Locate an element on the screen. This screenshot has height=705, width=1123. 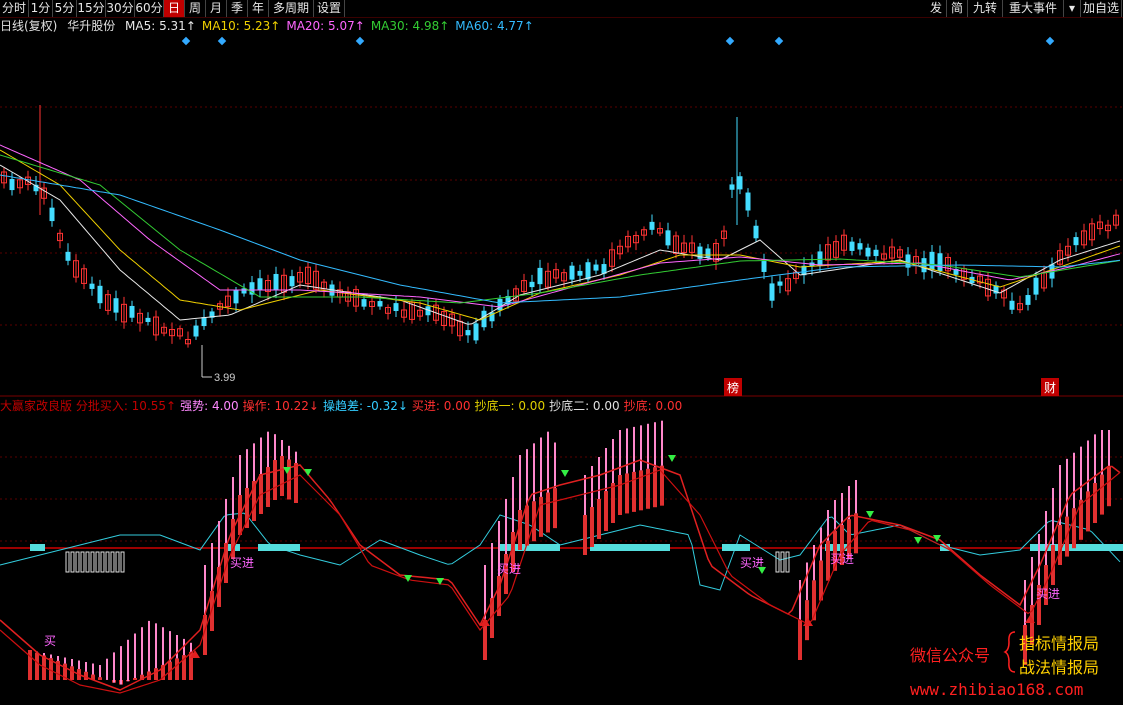
indicator-value-4: 买进: 0.00 is located at coordinates (441, 406).